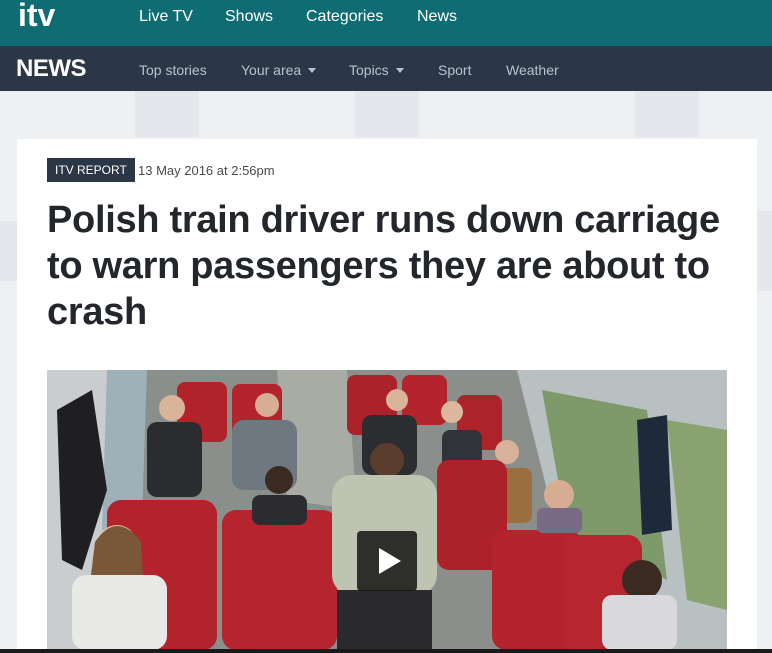 The height and width of the screenshot is (653, 772). What do you see at coordinates (386, 651) in the screenshot?
I see `bottom-edge` at bounding box center [386, 651].